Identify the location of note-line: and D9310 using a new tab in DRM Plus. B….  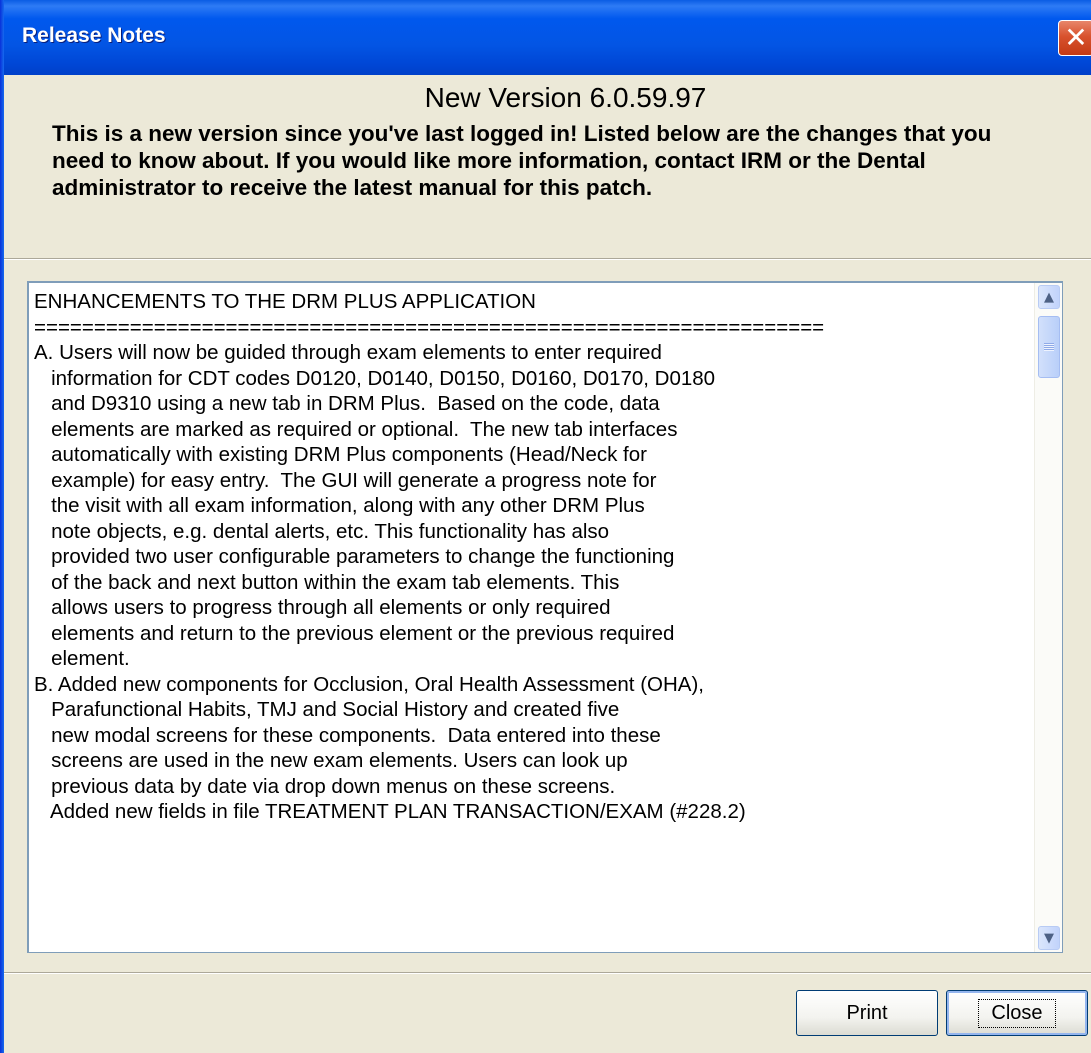
(347, 403).